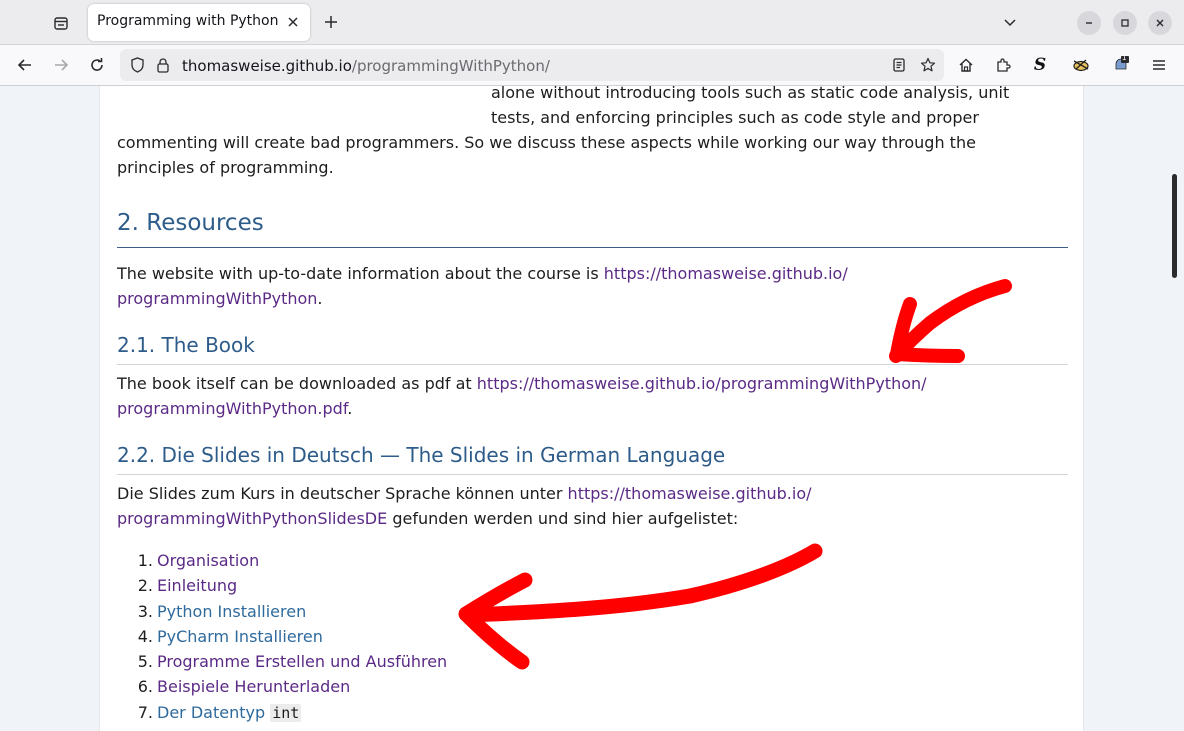 The image size is (1184, 731). What do you see at coordinates (61, 65) in the screenshot?
I see `forward-arrow-icon` at bounding box center [61, 65].